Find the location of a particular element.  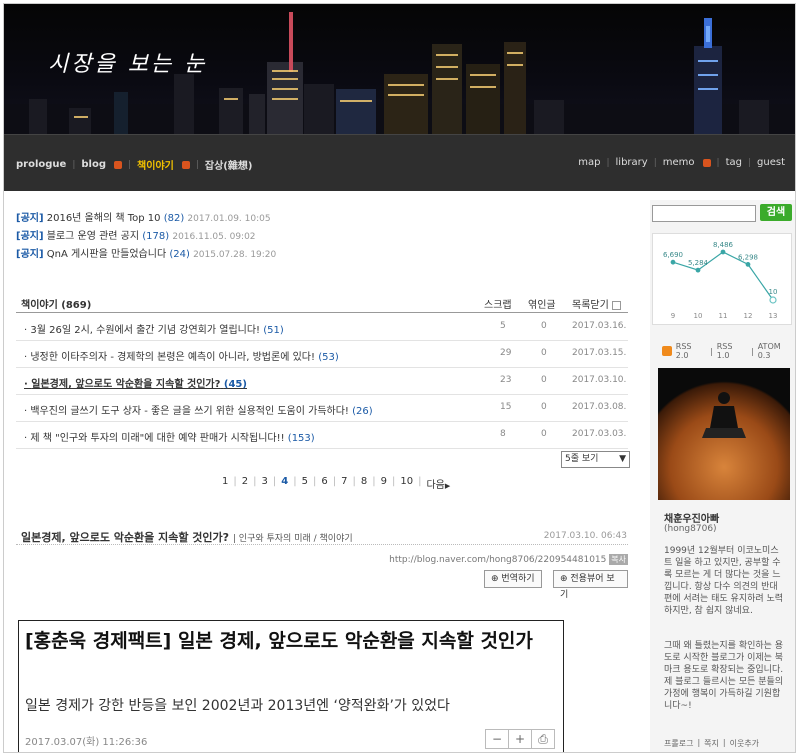

row-date: 2017.03.08. is located at coordinates (599, 407).